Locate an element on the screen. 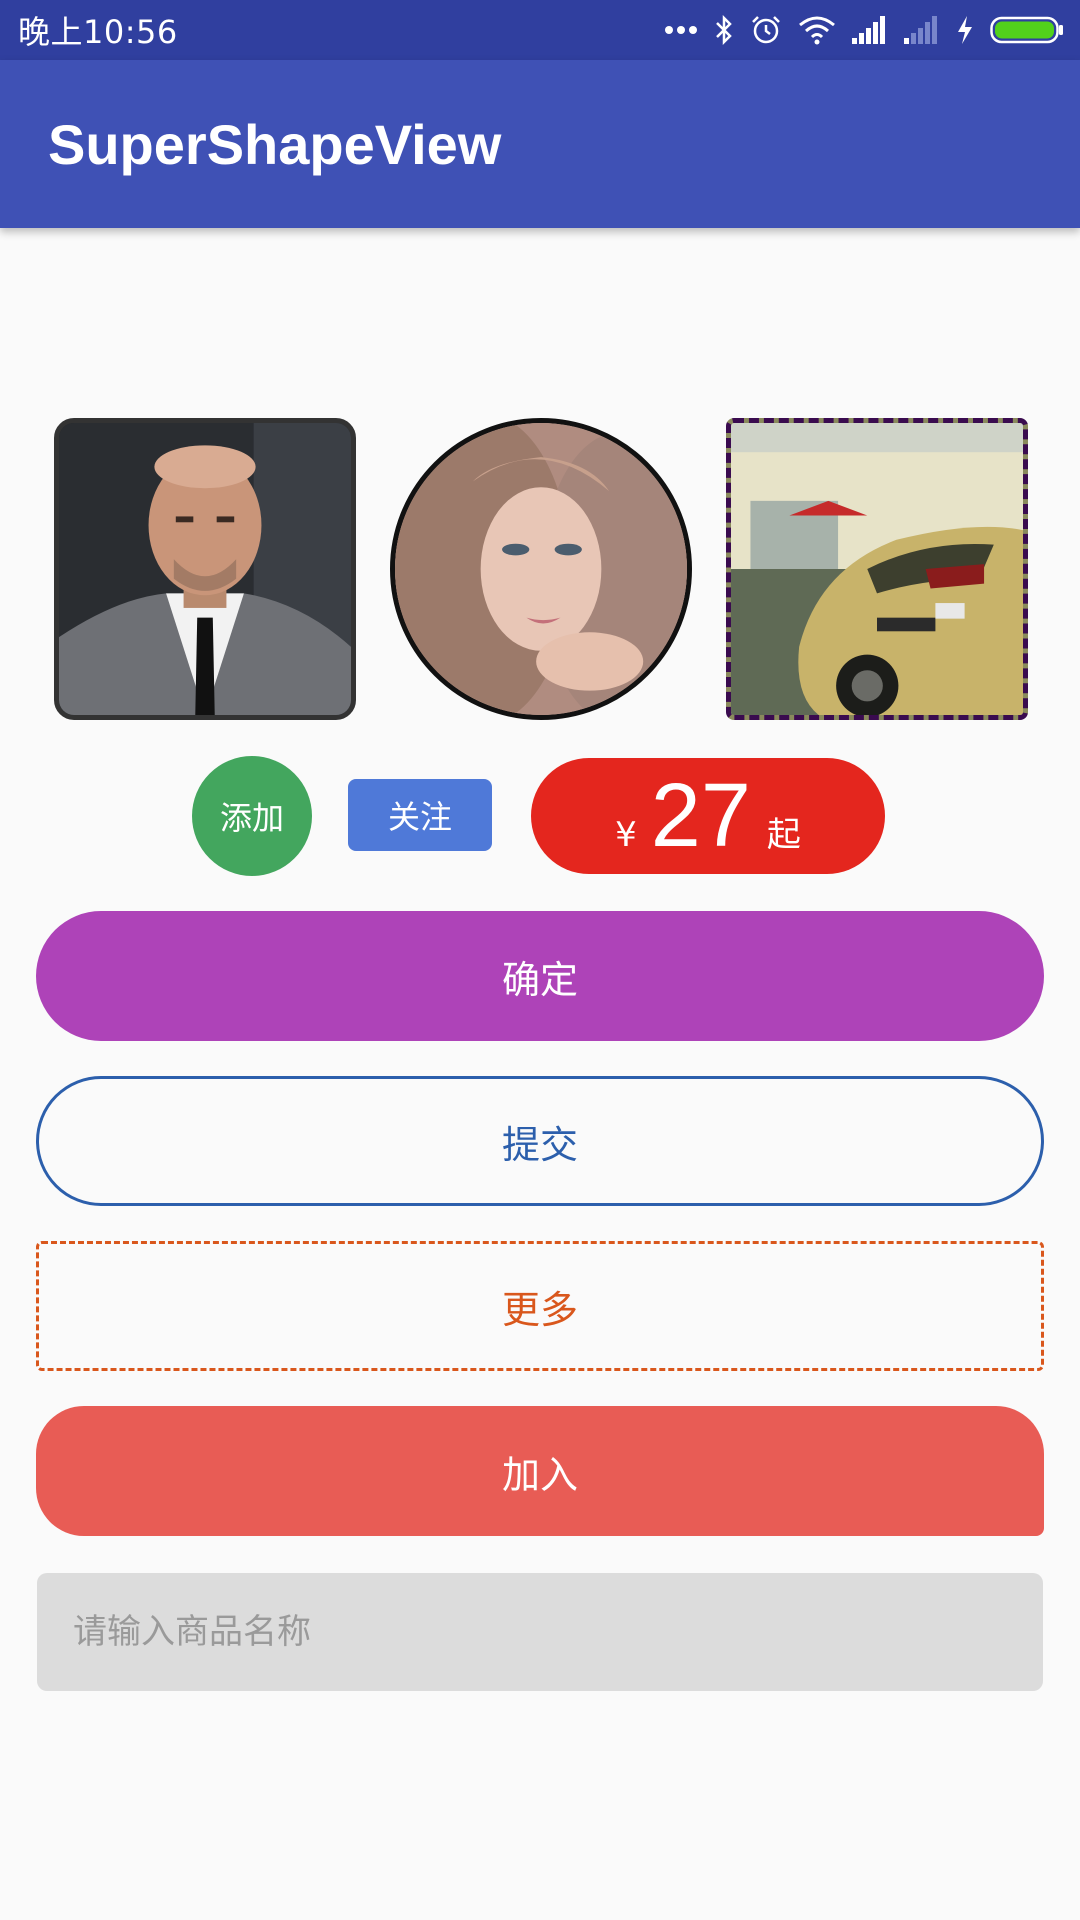 This screenshot has width=1080, height=1920. more-button: 更多 is located at coordinates (540, 1306).